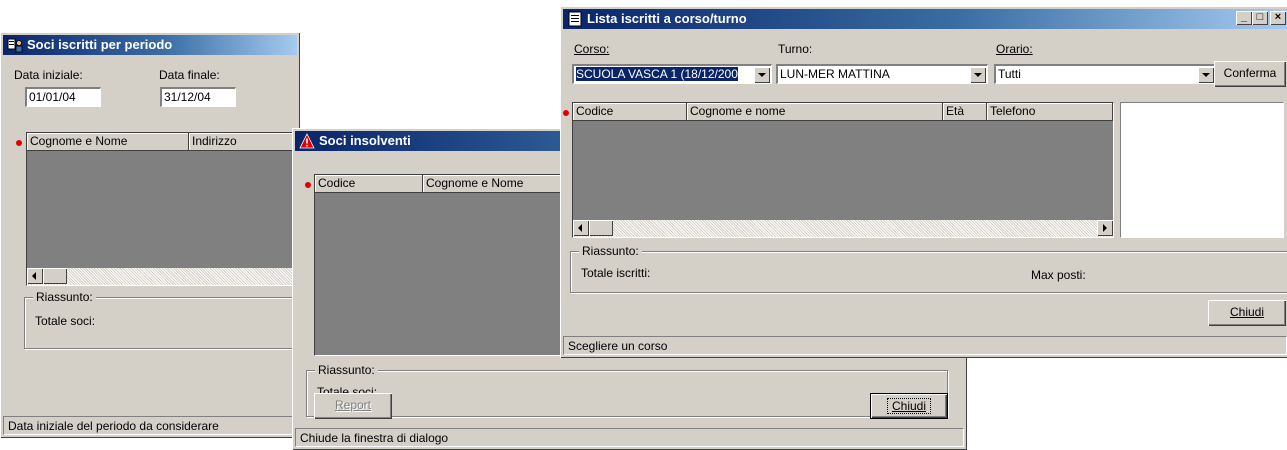 The width and height of the screenshot is (1287, 450). Describe the element at coordinates (65, 321) in the screenshot. I see `totale-soci-label: Totale soci:` at that location.